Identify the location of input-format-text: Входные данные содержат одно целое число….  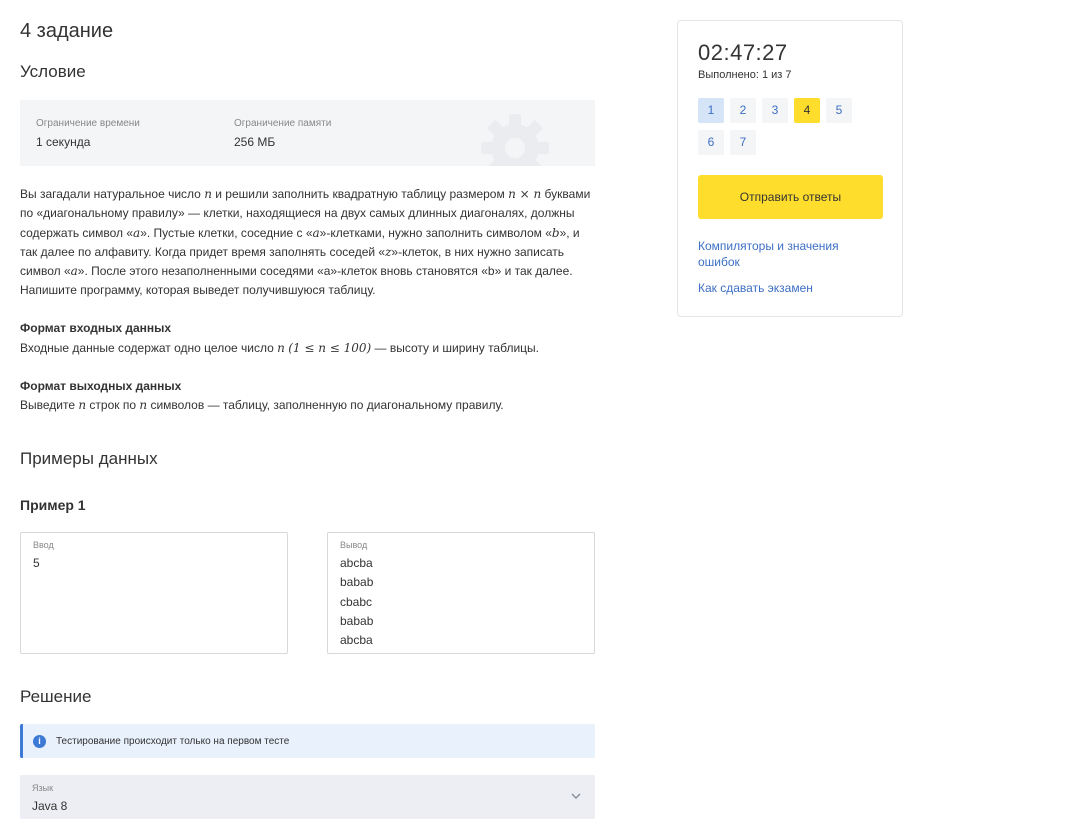
(279, 348).